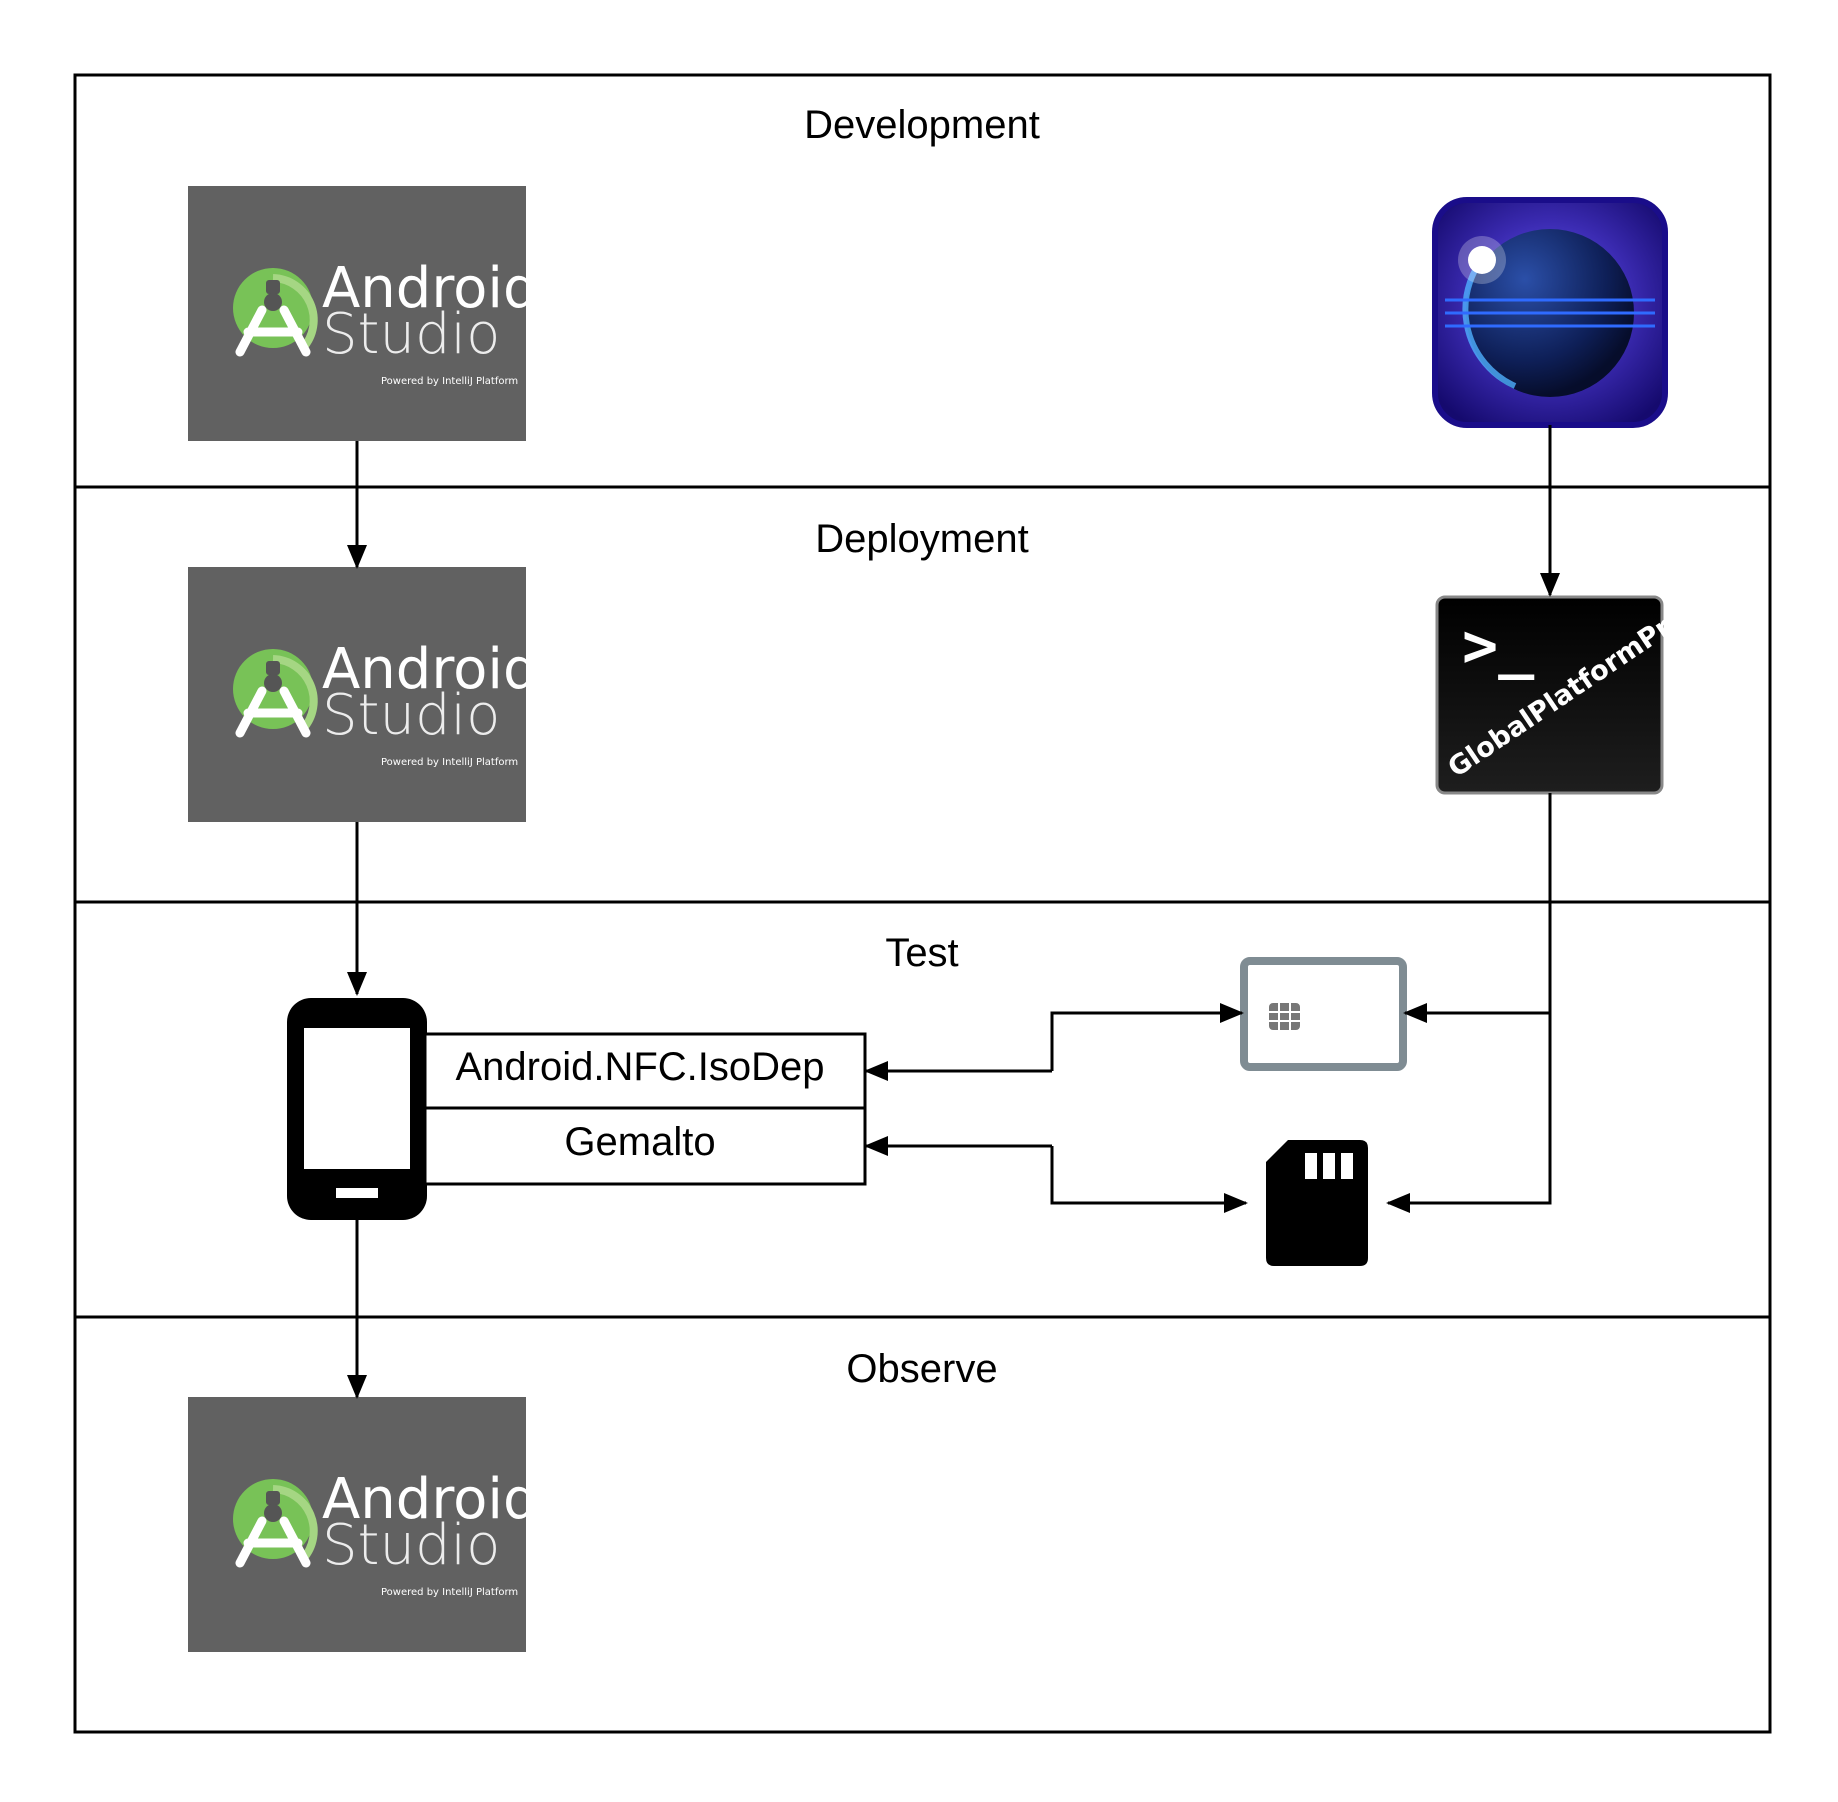 The width and height of the screenshot is (1838, 1802). I want to click on edge-gemalto-to-sim, so click(1149, 1179).